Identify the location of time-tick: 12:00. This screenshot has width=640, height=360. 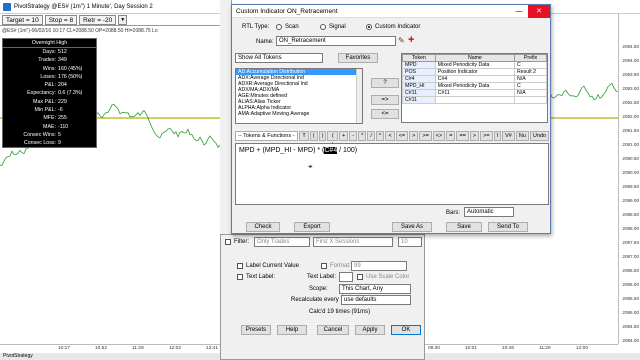
(582, 348).